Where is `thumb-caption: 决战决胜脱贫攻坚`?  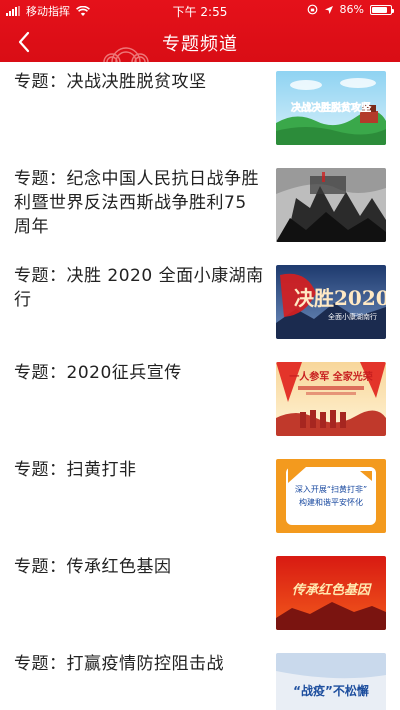
thumb-caption: 决战决胜脱贫攻坚 is located at coordinates (331, 107).